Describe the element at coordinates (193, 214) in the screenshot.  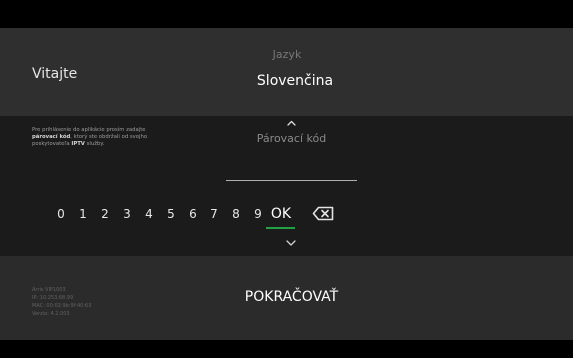
I see `keypad-key-6: 6` at that location.